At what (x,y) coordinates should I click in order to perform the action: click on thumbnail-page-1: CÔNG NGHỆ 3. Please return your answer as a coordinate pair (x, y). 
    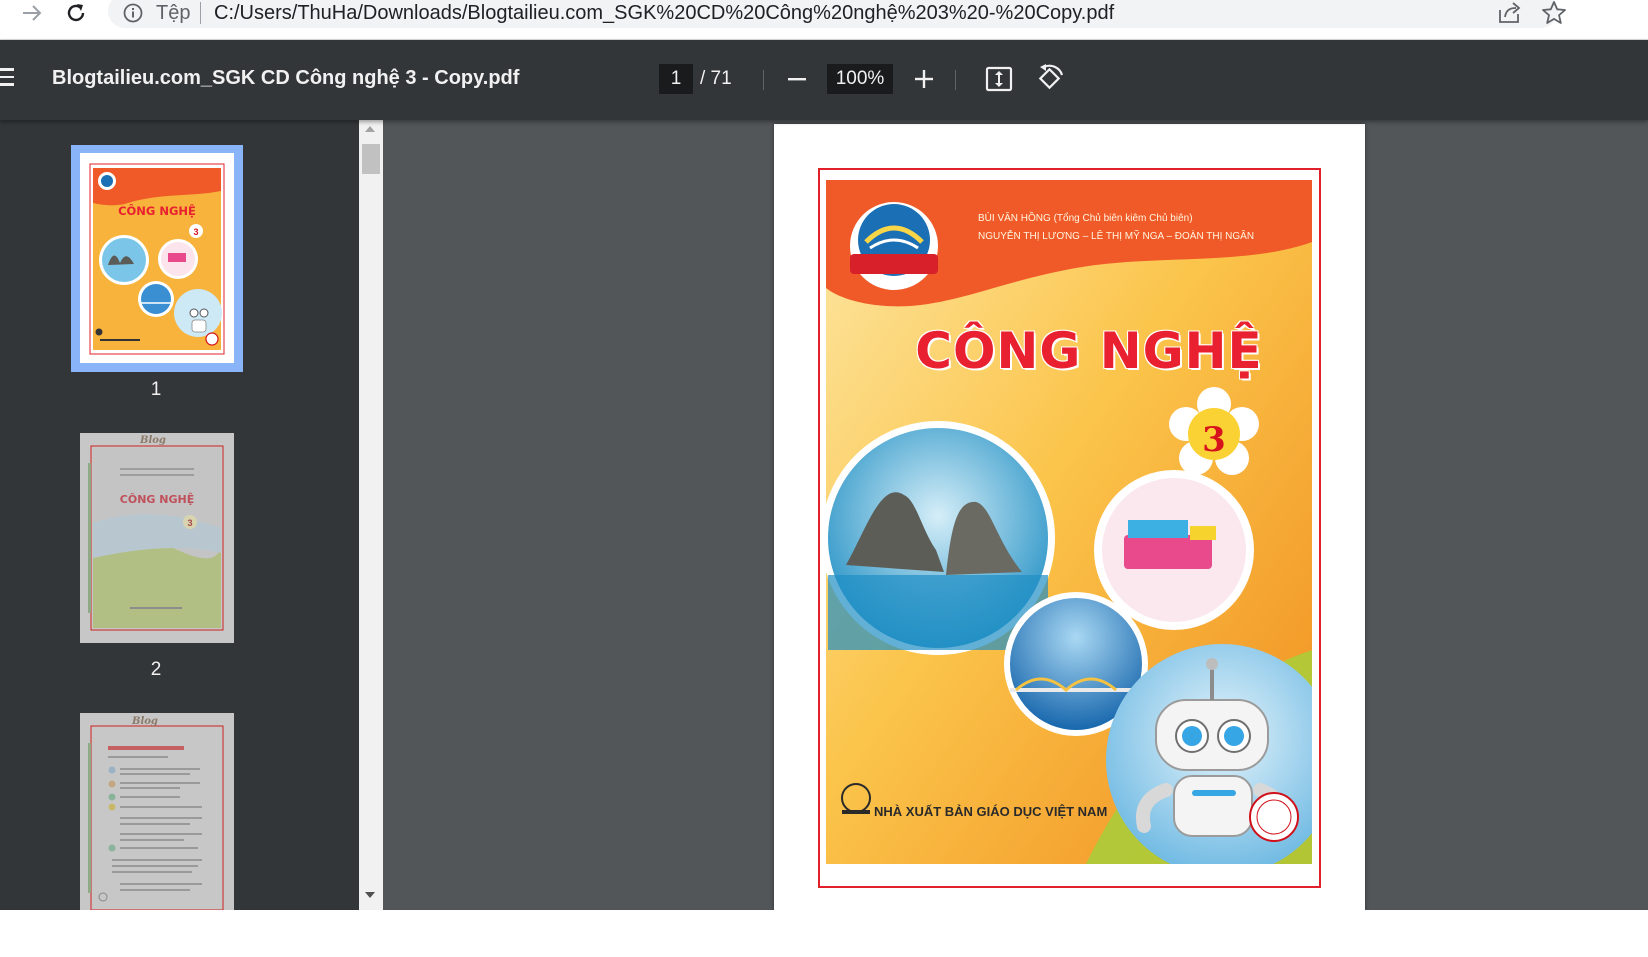
    Looking at the image, I should click on (157, 258).